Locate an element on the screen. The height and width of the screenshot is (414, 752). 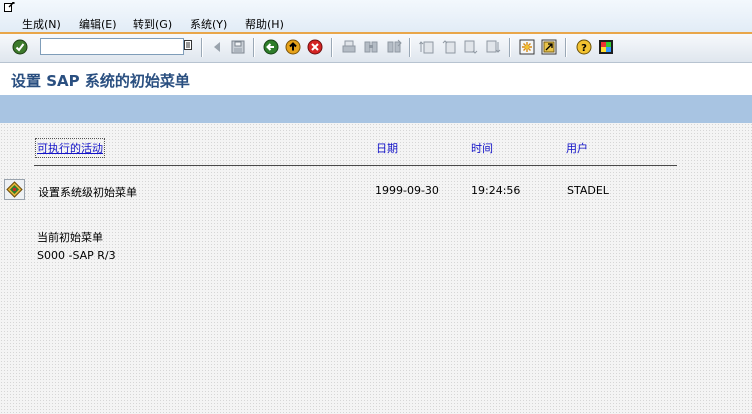
menu-generate: 生成(N) is located at coordinates (41, 24).